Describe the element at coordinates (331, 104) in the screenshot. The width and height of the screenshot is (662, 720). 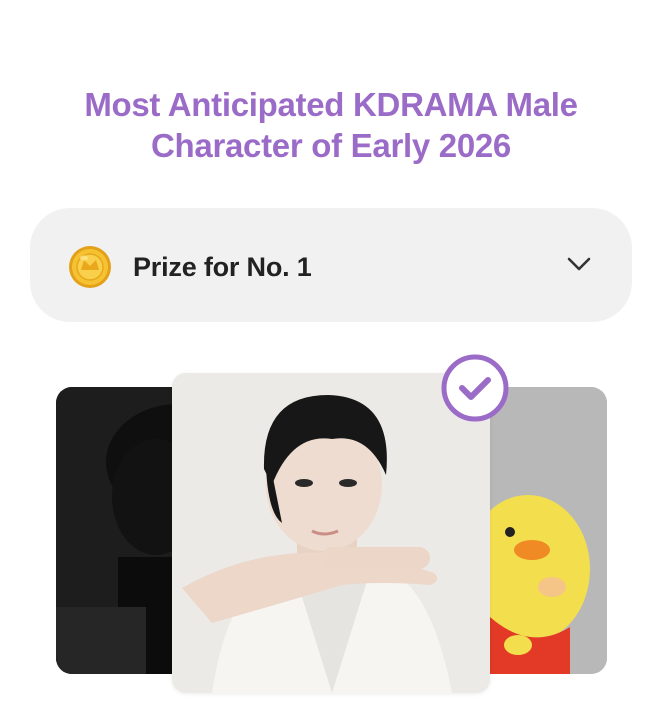
I see `page-title-line-1: Most Anticipated KDRAMA Male` at that location.